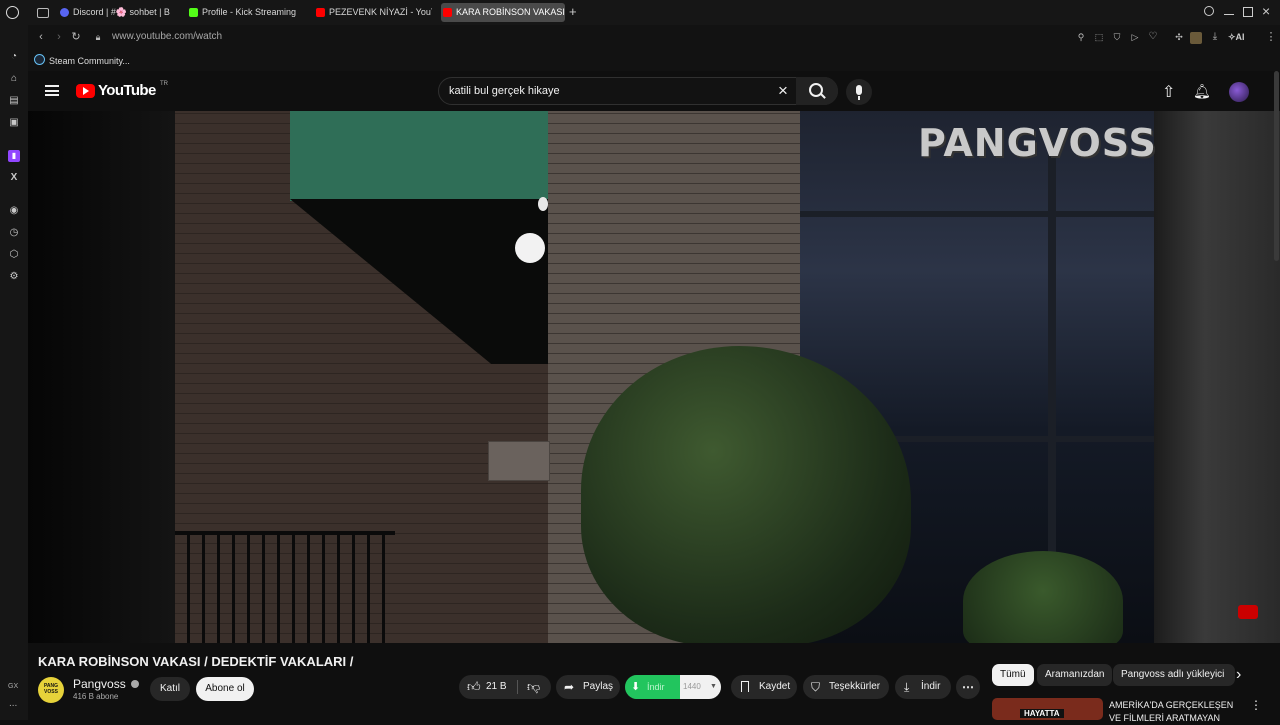 The height and width of the screenshot is (725, 1280). What do you see at coordinates (1239, 92) in the screenshot?
I see `avatar` at bounding box center [1239, 92].